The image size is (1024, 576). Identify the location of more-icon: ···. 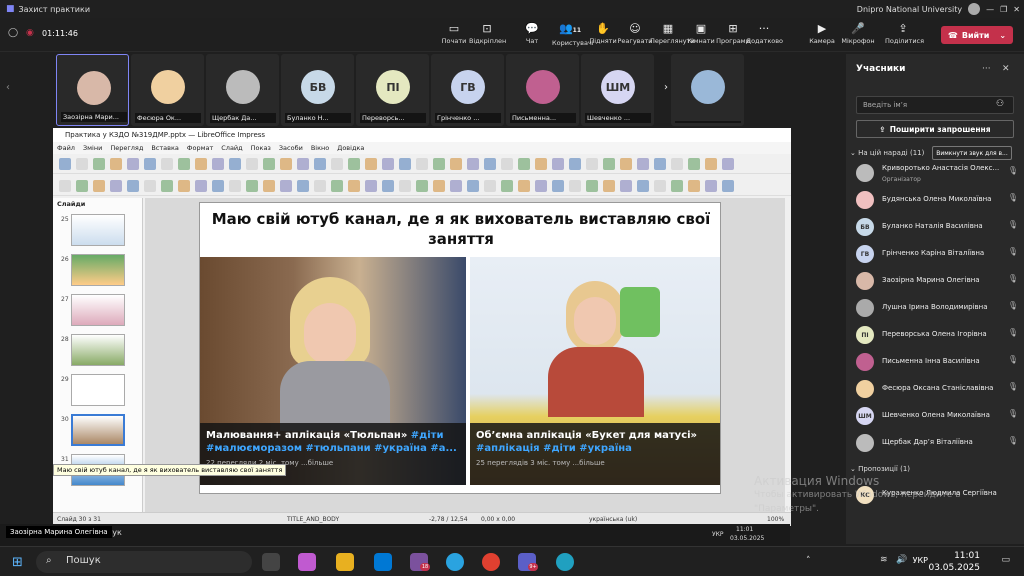
(986, 69).